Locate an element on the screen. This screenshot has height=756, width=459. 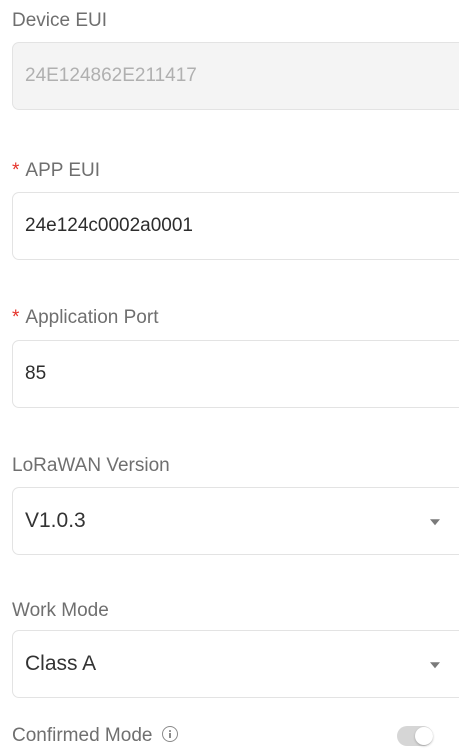
application-port-label-text: Application Port is located at coordinates (92, 317).